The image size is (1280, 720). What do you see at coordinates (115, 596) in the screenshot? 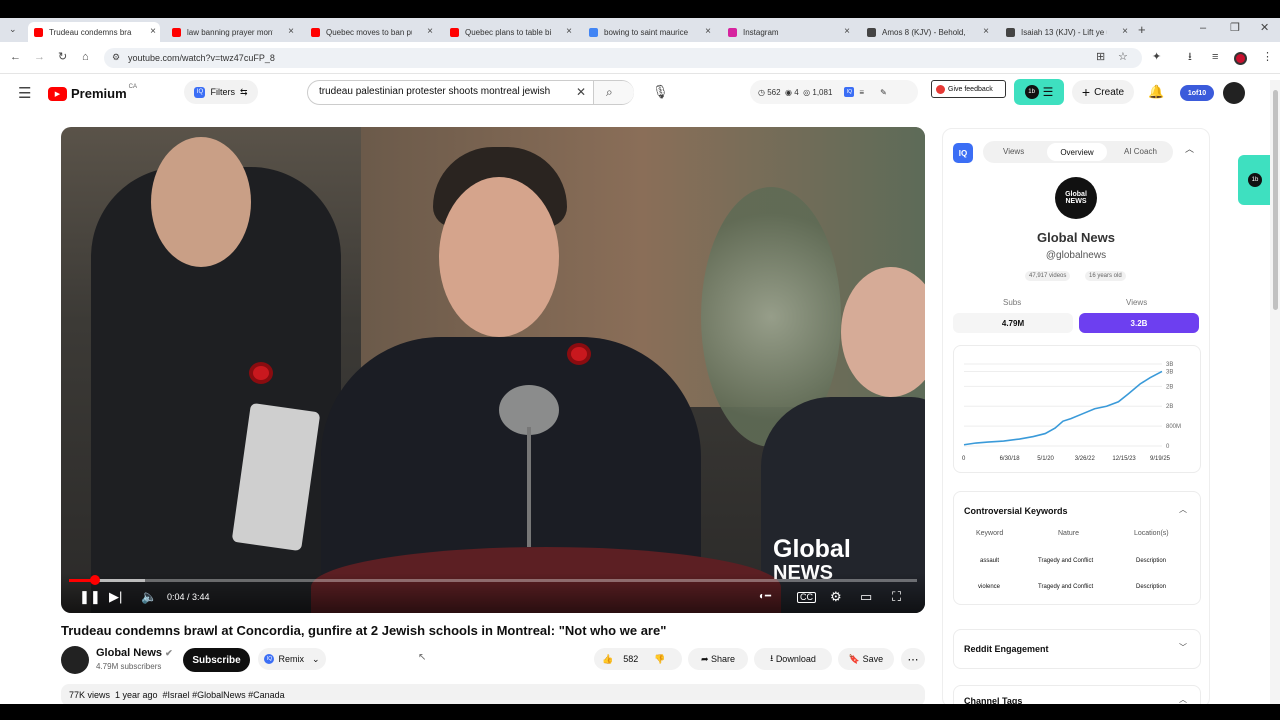
I see `next-icon: ▶|` at bounding box center [115, 596].